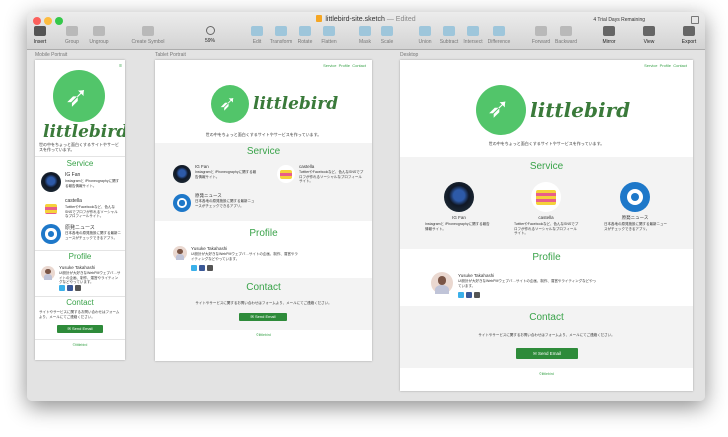 The height and width of the screenshot is (437, 728). What do you see at coordinates (473, 31) in the screenshot?
I see `intersect-icon` at bounding box center [473, 31].